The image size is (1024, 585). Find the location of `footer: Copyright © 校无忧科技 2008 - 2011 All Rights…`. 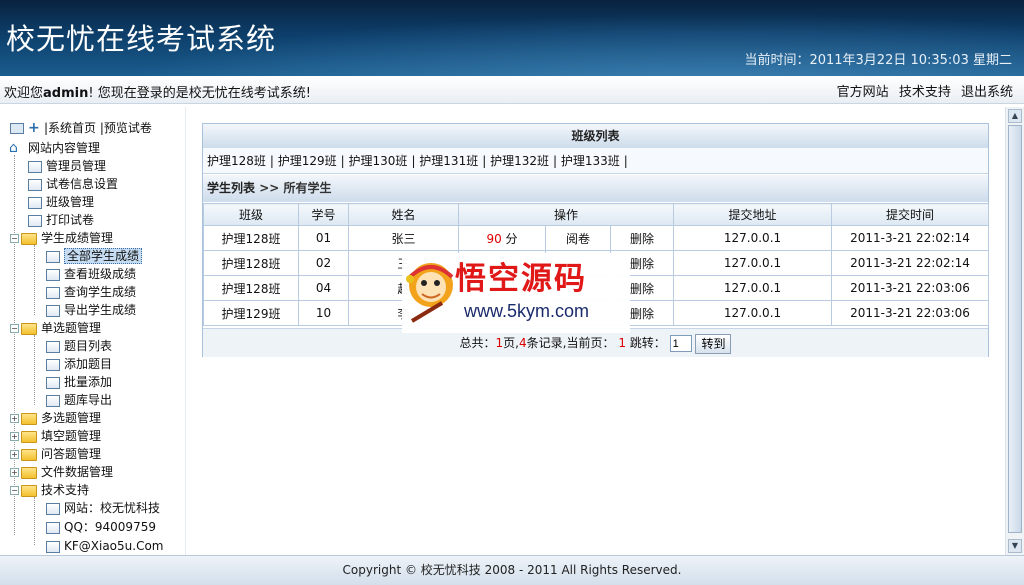

footer: Copyright © 校无忧科技 2008 - 2011 All Rights… is located at coordinates (512, 570).